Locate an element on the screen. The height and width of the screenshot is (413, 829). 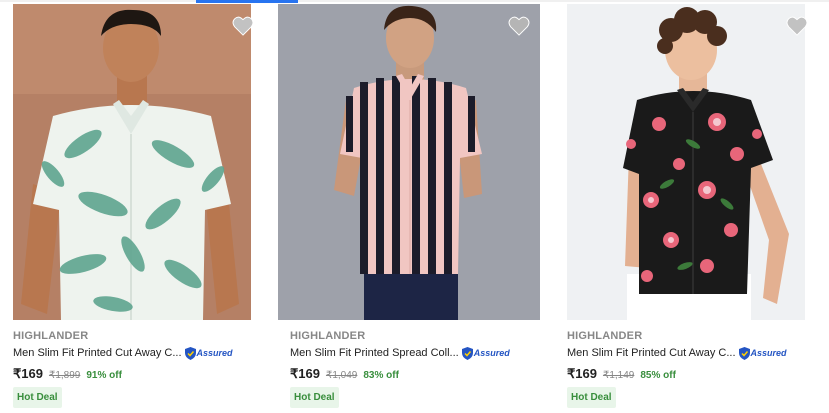
discount-percent: 85% off is located at coordinates (658, 375).